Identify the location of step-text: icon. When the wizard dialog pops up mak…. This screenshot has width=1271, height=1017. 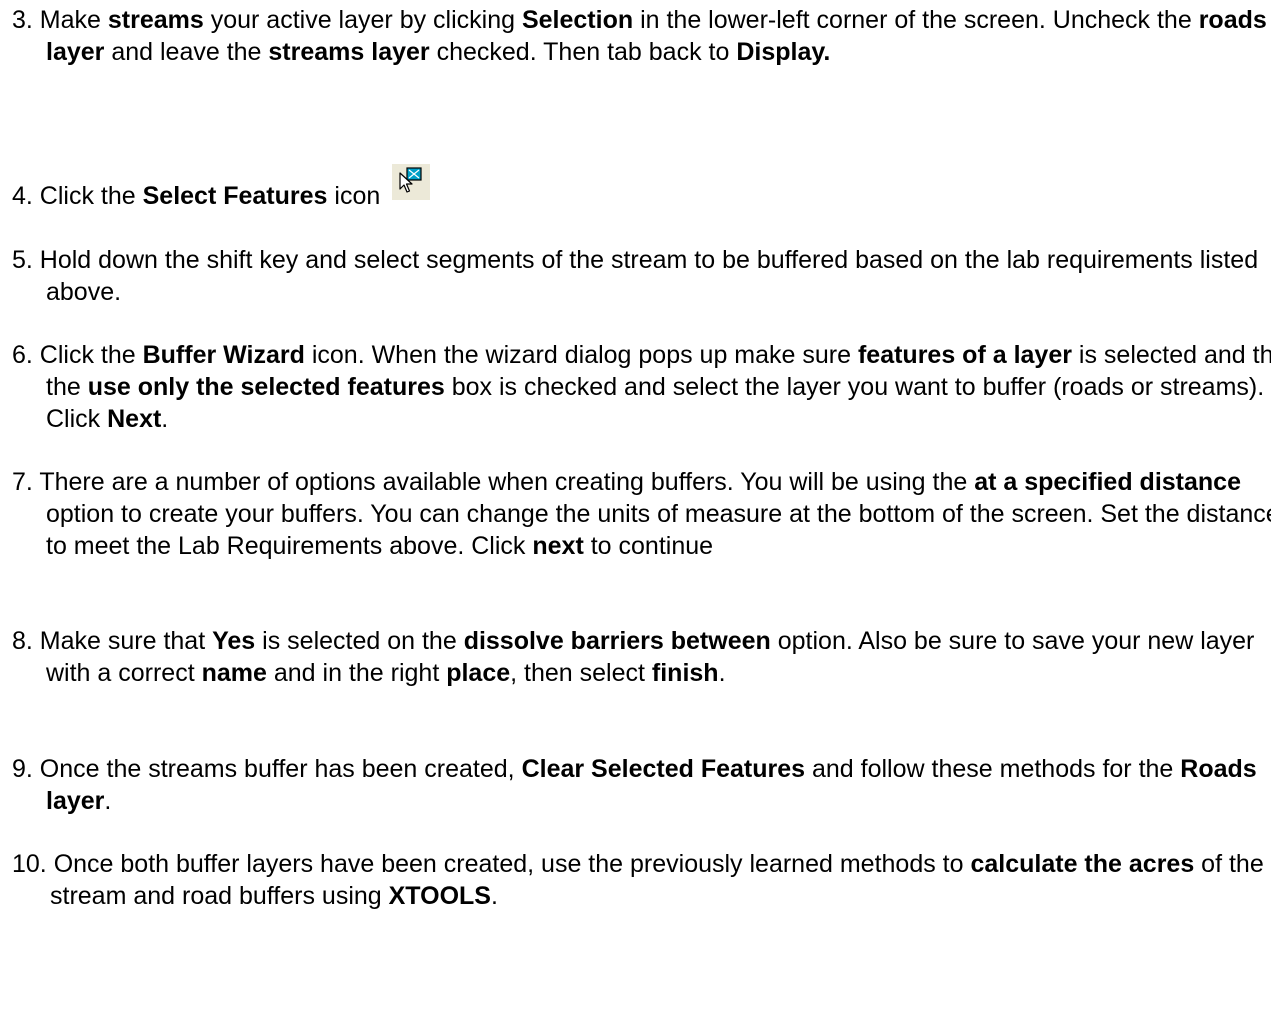
(581, 355).